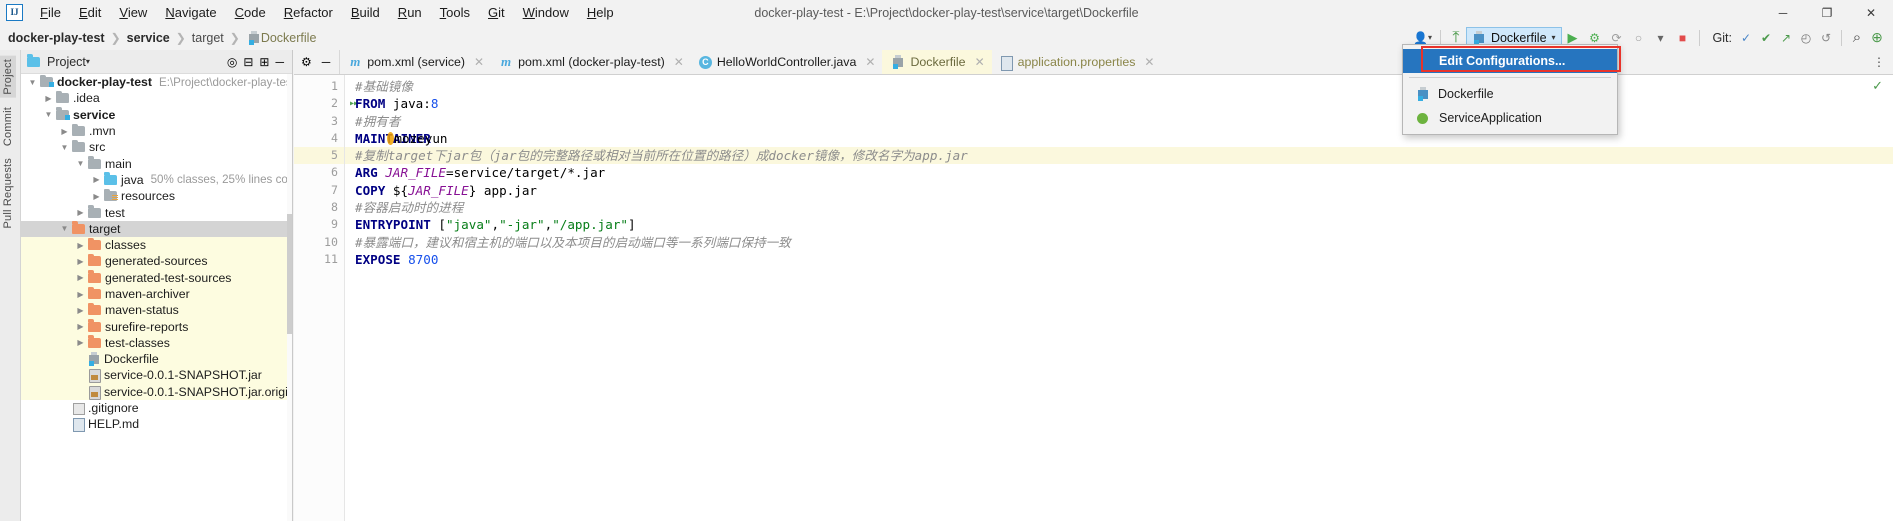 Image resolution: width=1893 pixels, height=521 pixels. Describe the element at coordinates (156, 228) in the screenshot. I see `tree-node-target: ▼ target` at that location.